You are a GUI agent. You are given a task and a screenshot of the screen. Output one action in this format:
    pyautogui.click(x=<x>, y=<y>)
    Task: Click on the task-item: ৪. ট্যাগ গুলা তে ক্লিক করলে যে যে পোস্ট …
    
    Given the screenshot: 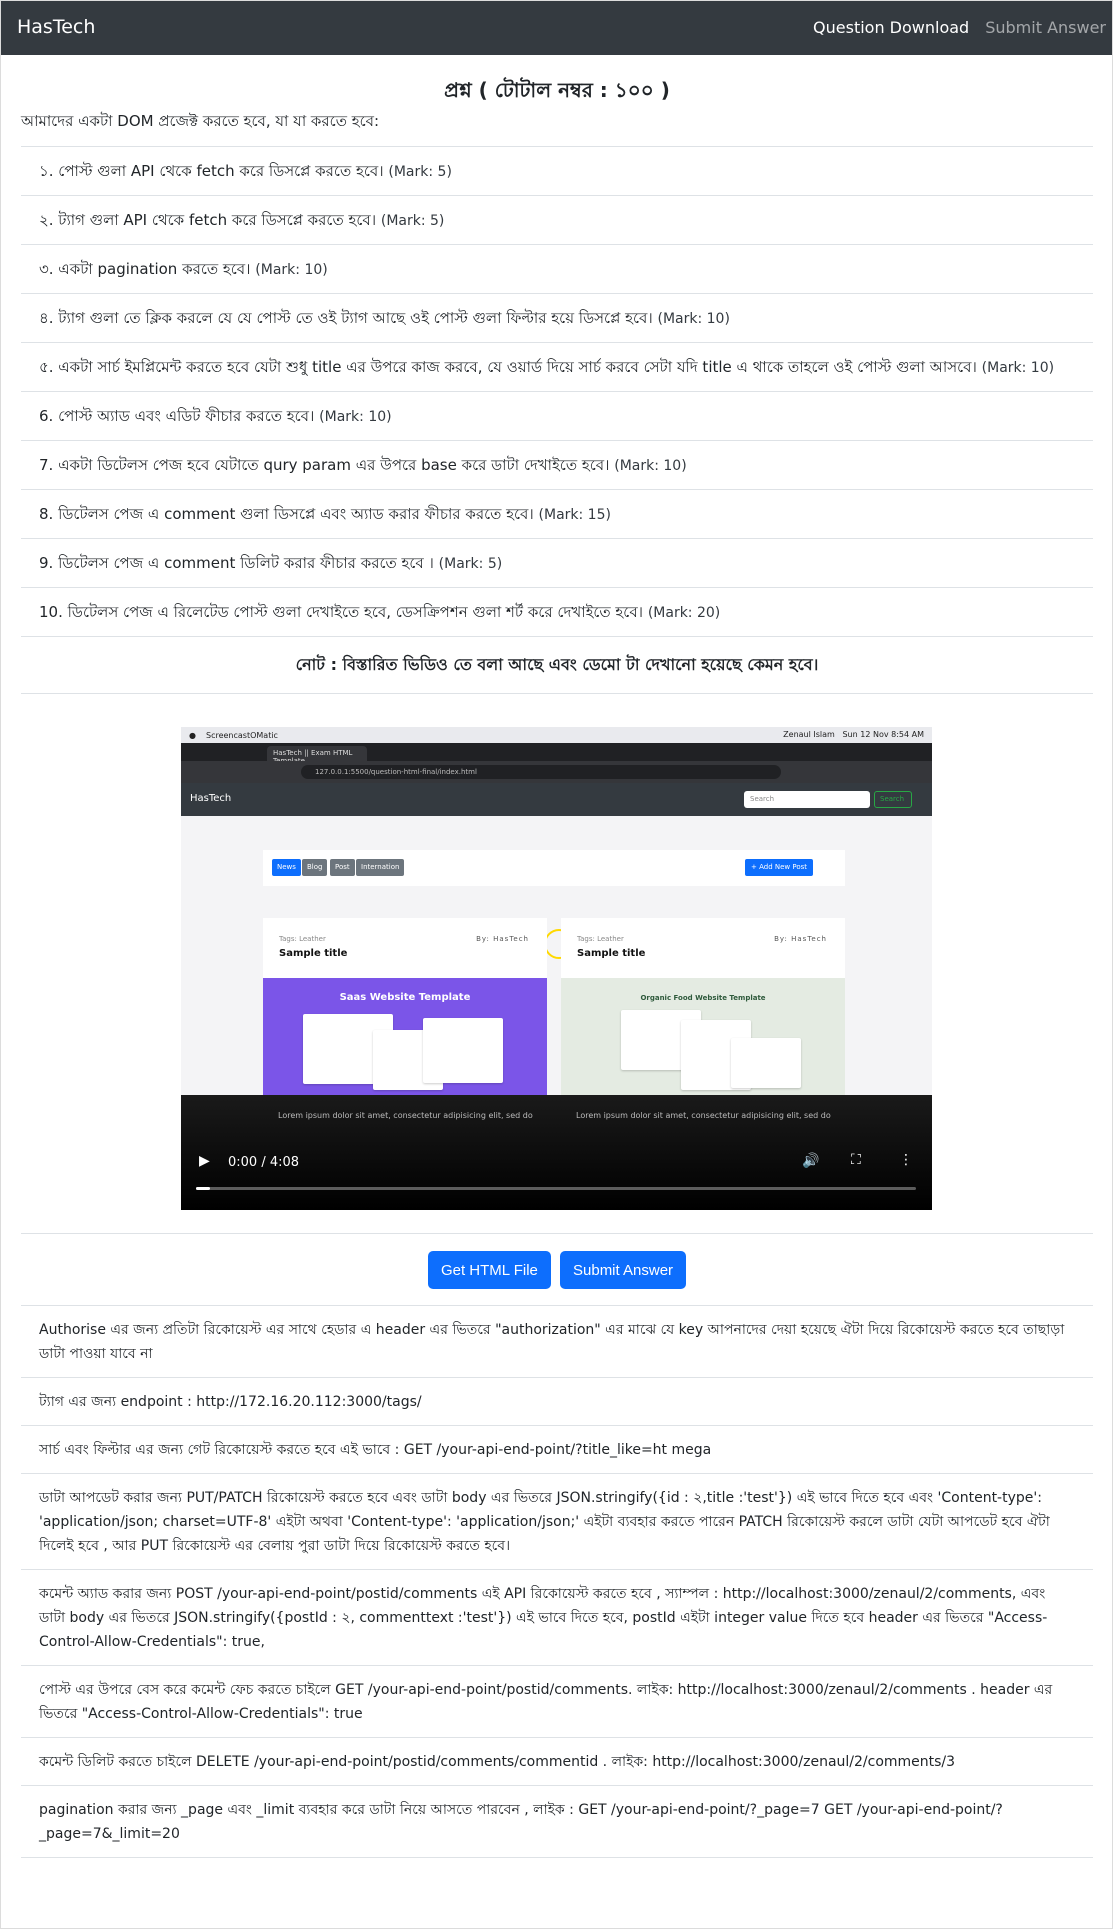 What is the action you would take?
    pyautogui.click(x=557, y=318)
    